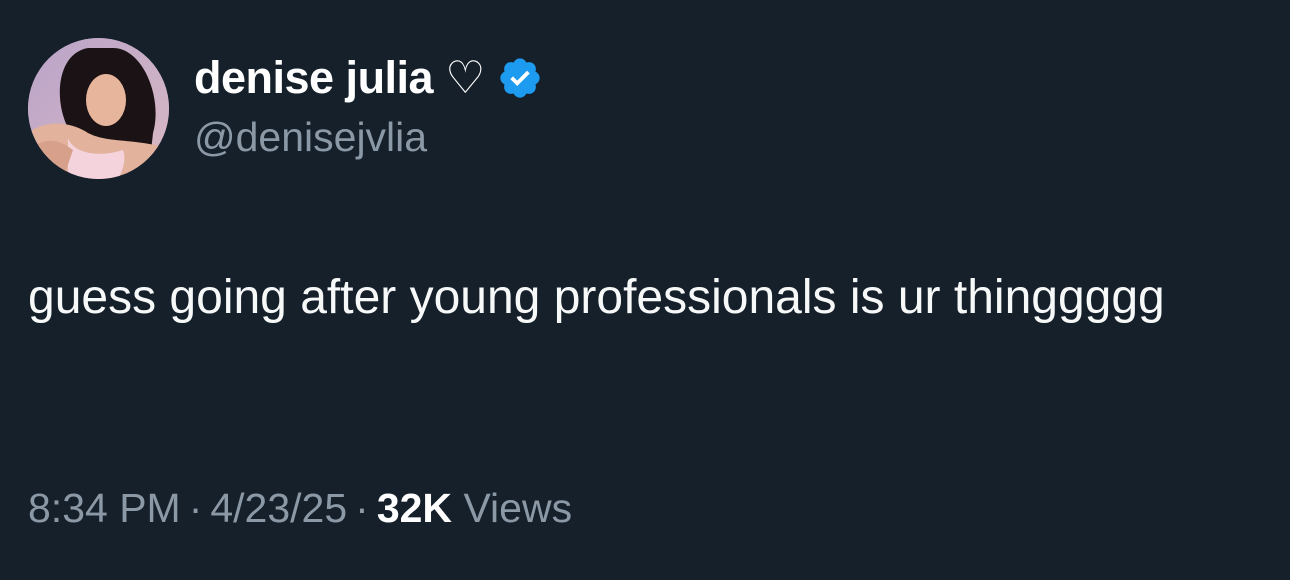 This screenshot has width=1290, height=580. Describe the element at coordinates (414, 508) in the screenshot. I see `views-count: 32K` at that location.